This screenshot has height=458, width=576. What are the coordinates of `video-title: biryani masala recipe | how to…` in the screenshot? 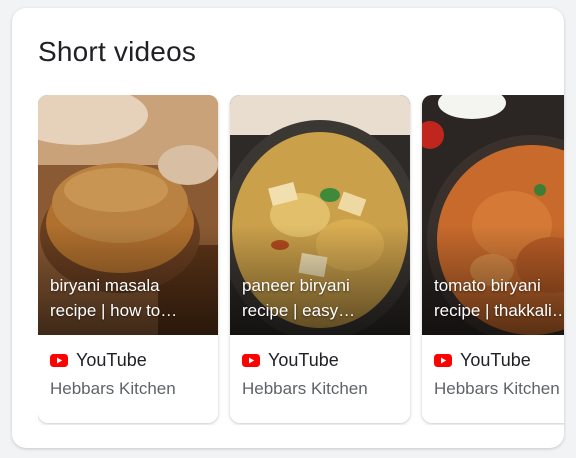 It's located at (130, 298).